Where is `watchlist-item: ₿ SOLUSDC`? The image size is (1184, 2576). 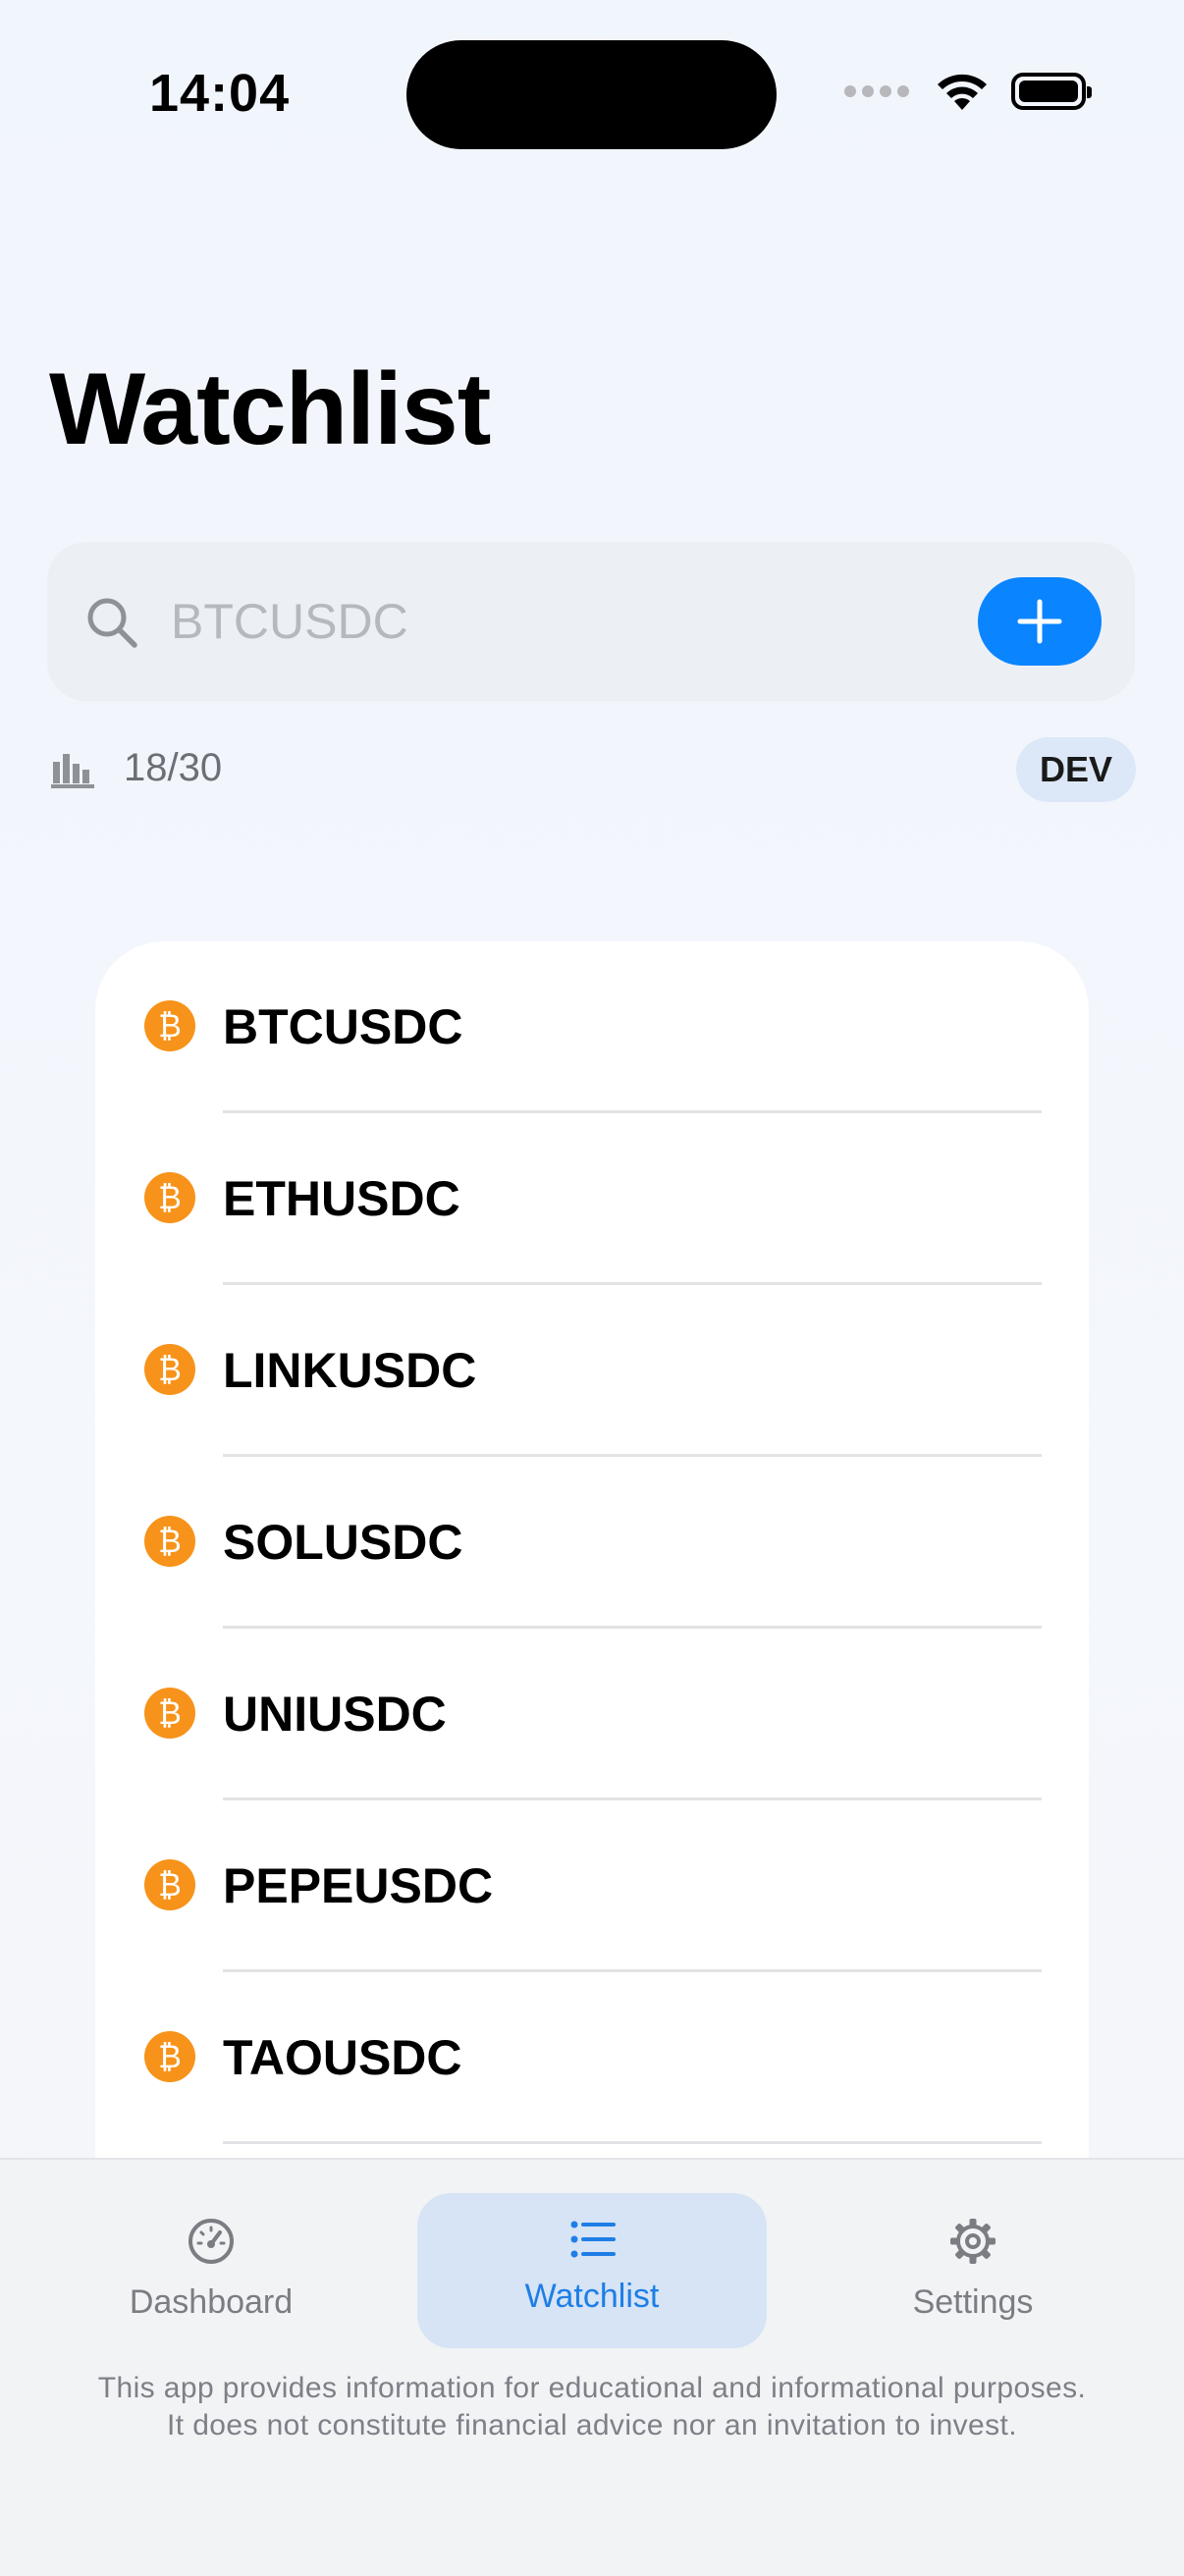 watchlist-item: ₿ SOLUSDC is located at coordinates (592, 1543).